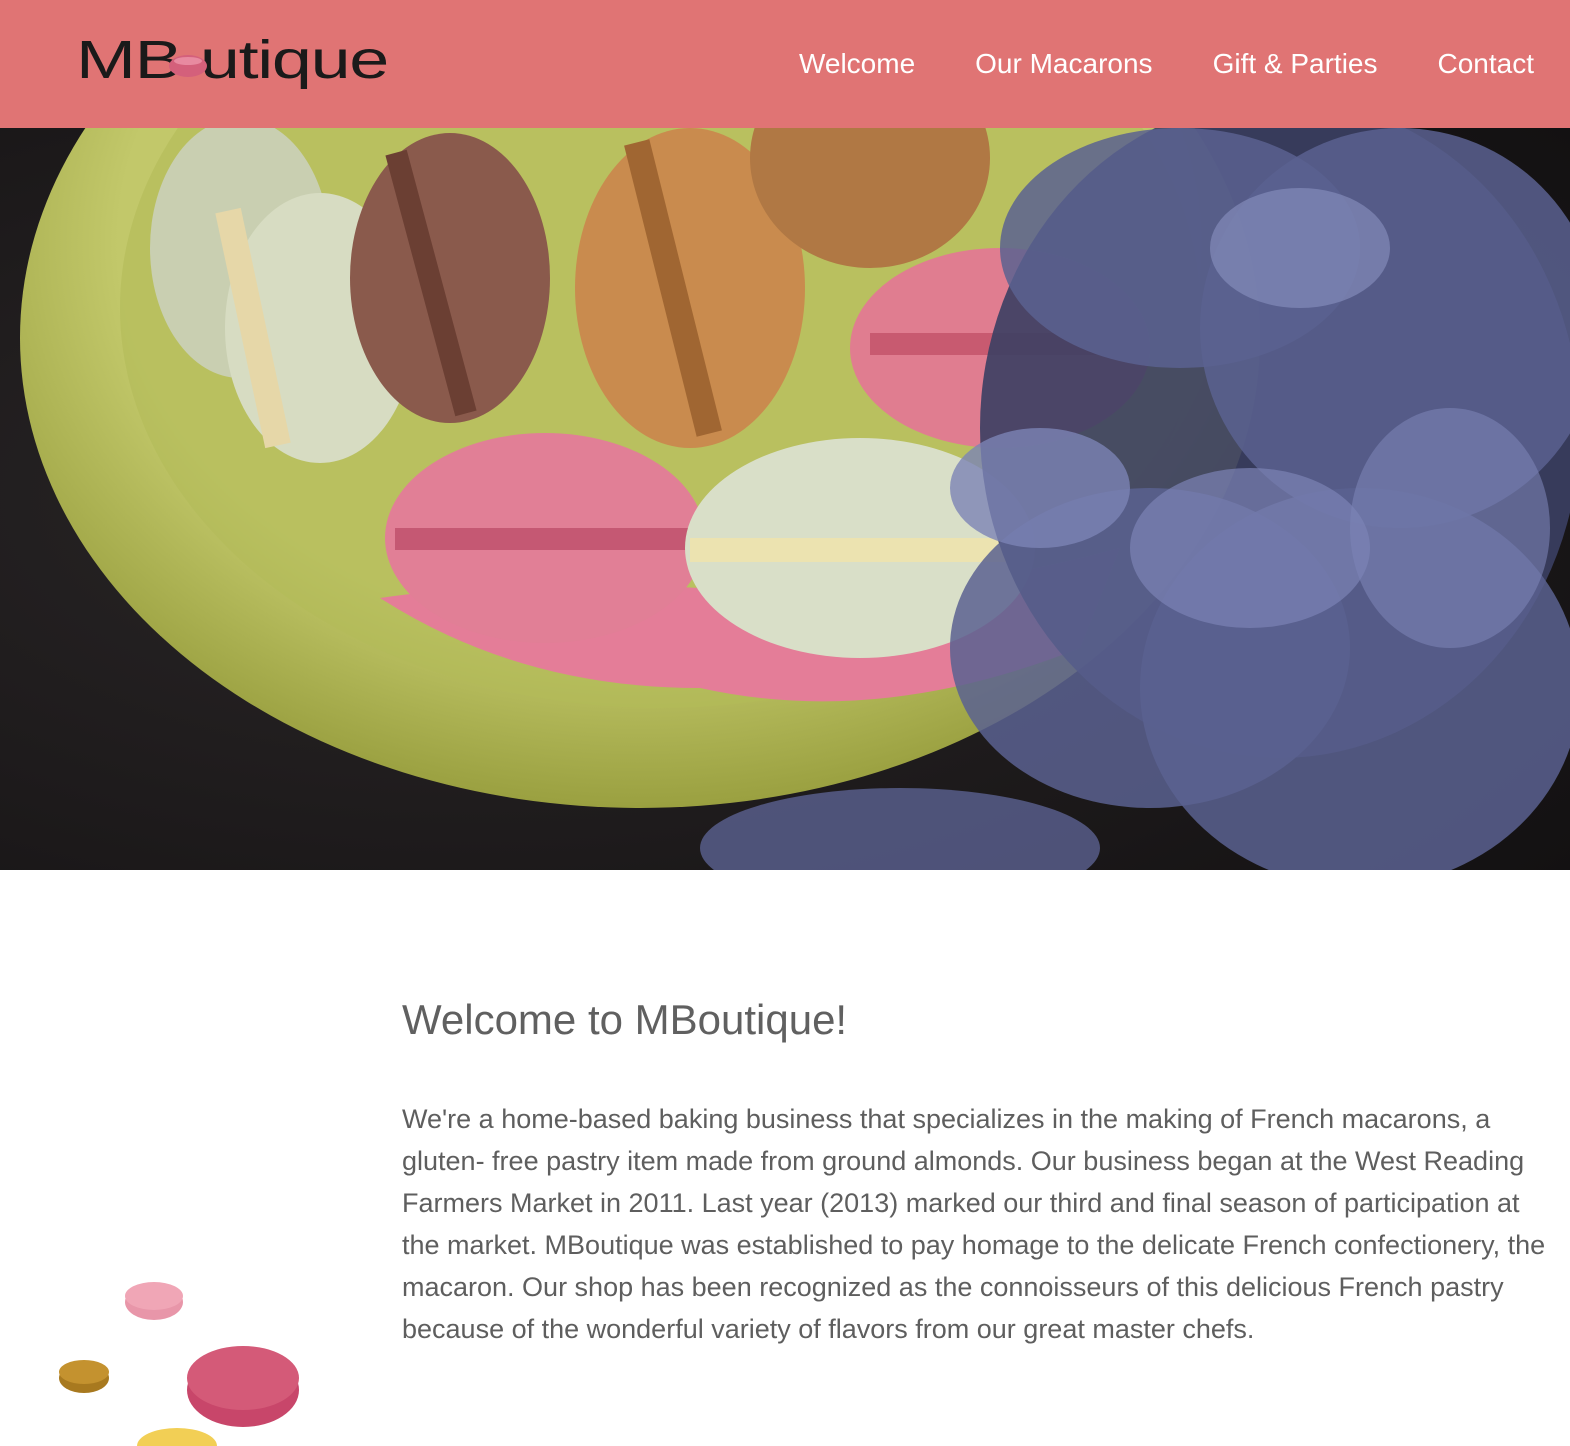 This screenshot has height=1446, width=1570. I want to click on nav-gift-parties: Gift & Parties, so click(1295, 64).